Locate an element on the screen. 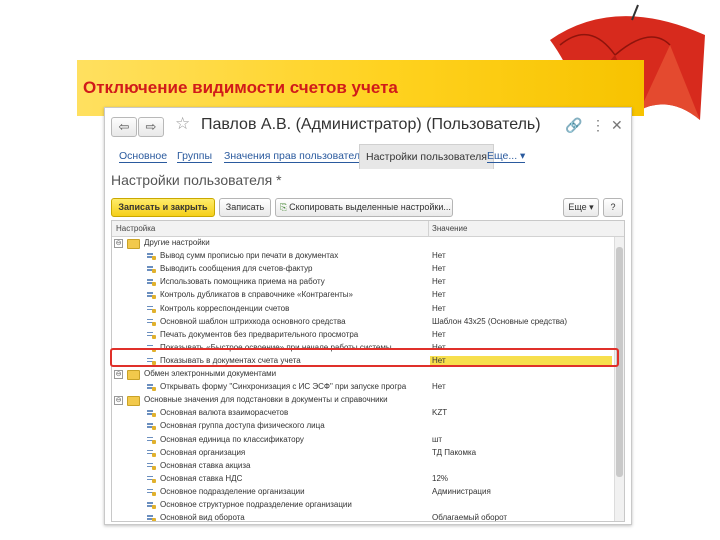  setting-value: Шаблон 43x25 (Основные средства) is located at coordinates (499, 321).